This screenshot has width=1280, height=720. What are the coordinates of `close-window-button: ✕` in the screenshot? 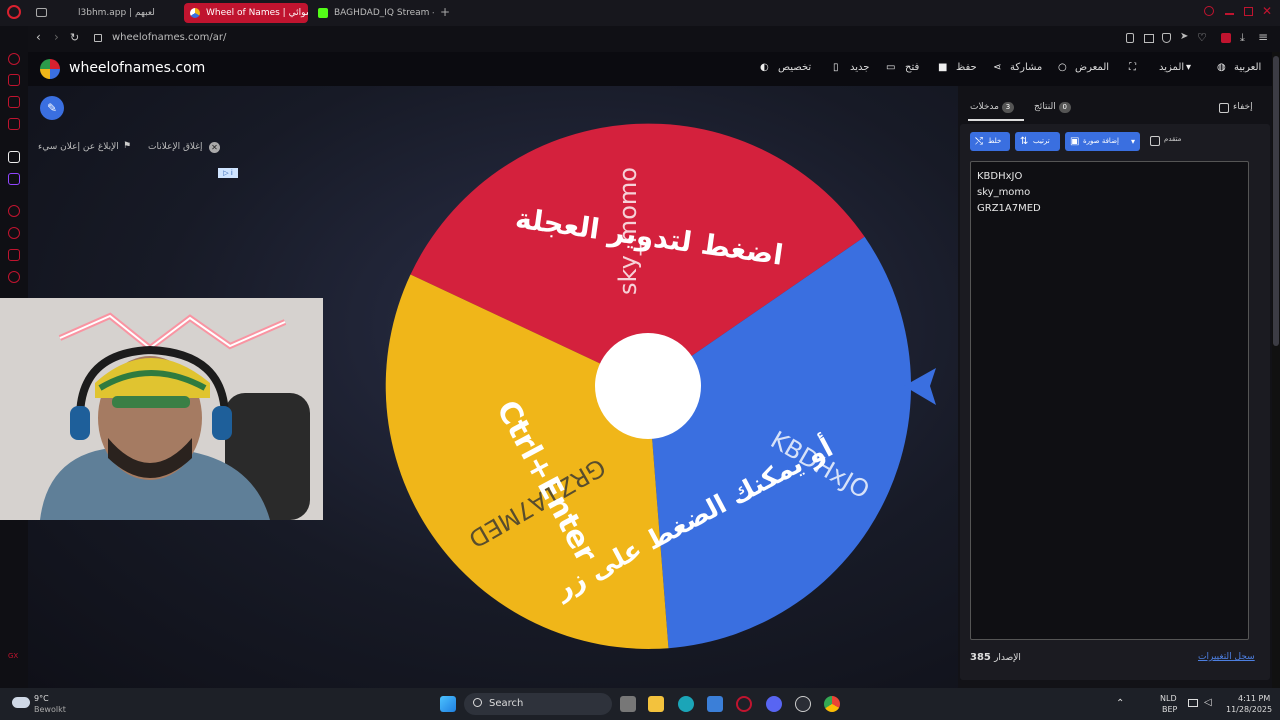 It's located at (1267, 11).